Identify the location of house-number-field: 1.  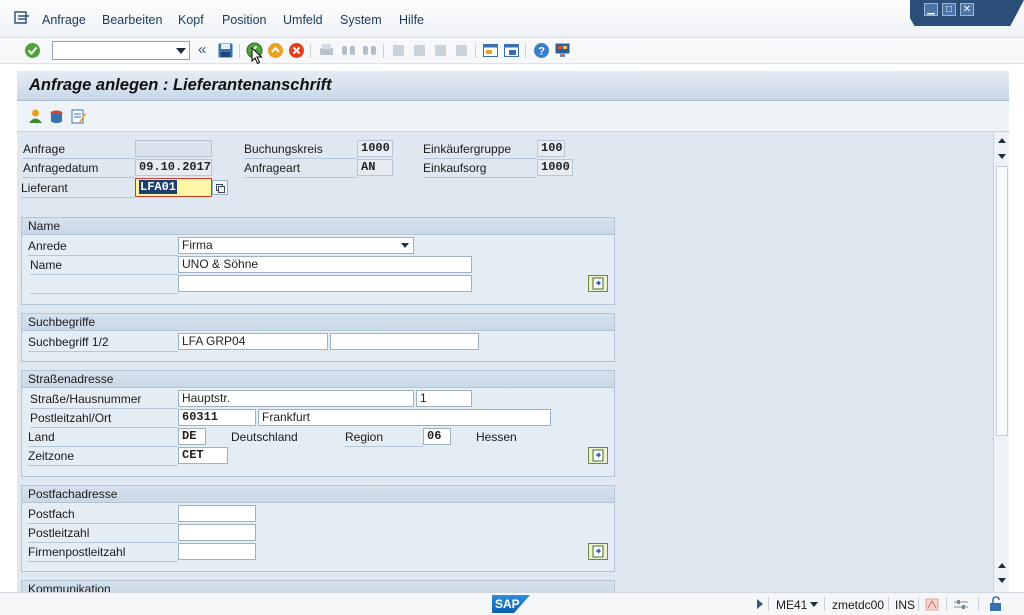
(444, 398).